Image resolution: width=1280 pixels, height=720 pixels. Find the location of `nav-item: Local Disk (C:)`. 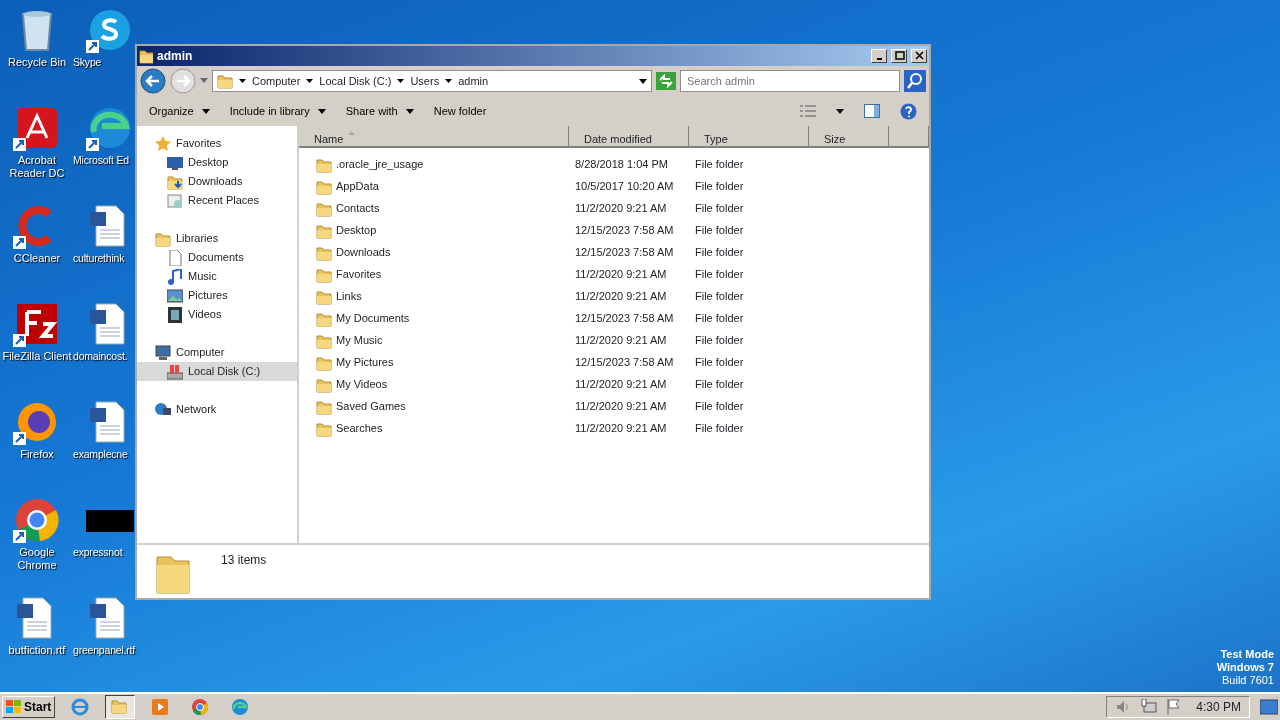

nav-item: Local Disk (C:) is located at coordinates (217, 371).